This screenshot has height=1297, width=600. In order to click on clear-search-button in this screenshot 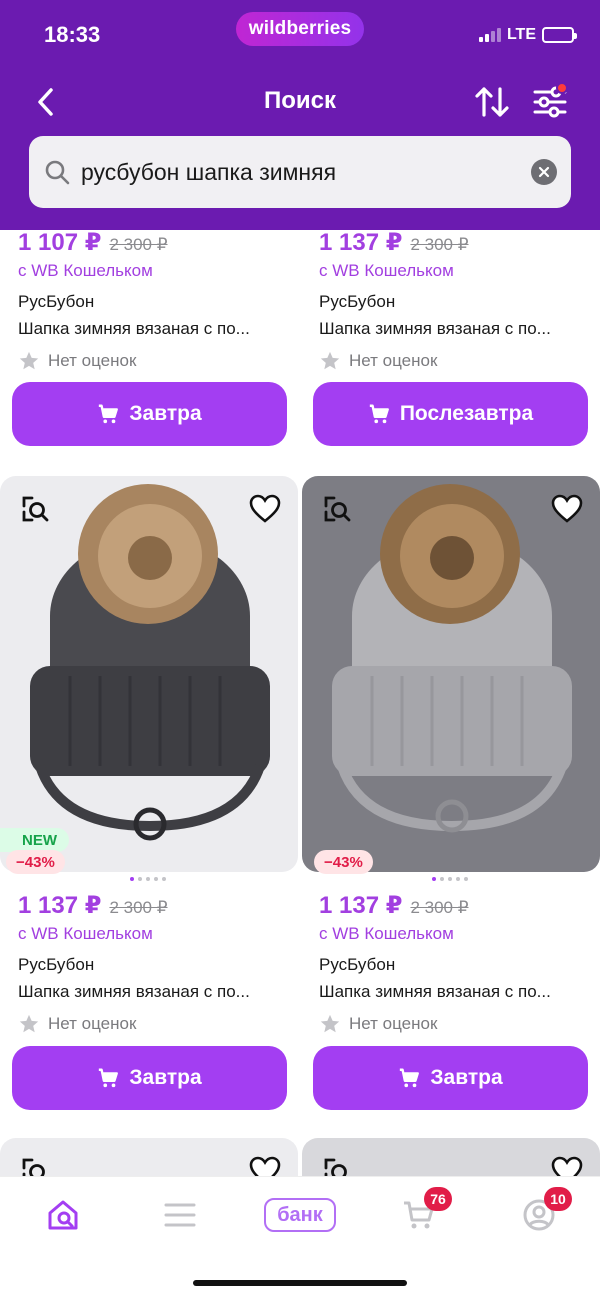, I will do `click(544, 172)`.